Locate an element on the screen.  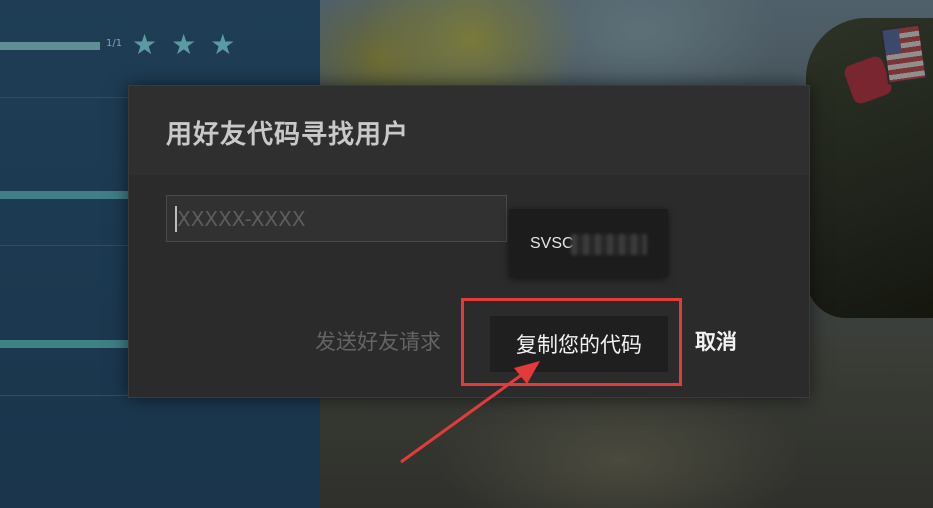
dialog-title: 用好友代码寻找用户 is located at coordinates (288, 135).